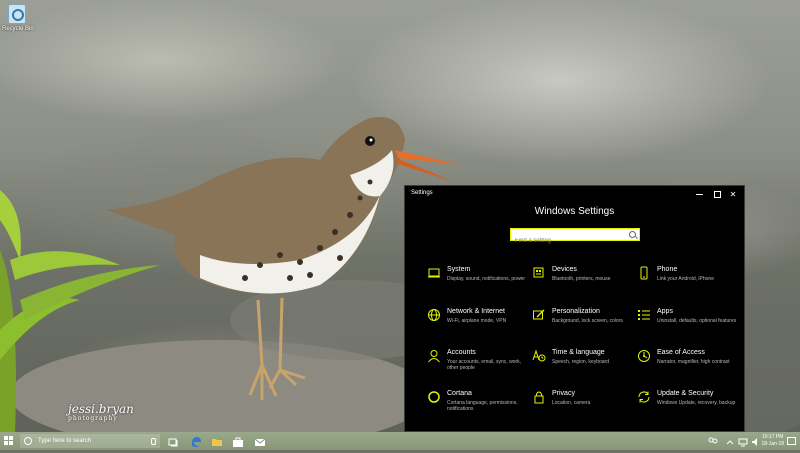 The width and height of the screenshot is (800, 453). I want to click on people-button, so click(713, 441).